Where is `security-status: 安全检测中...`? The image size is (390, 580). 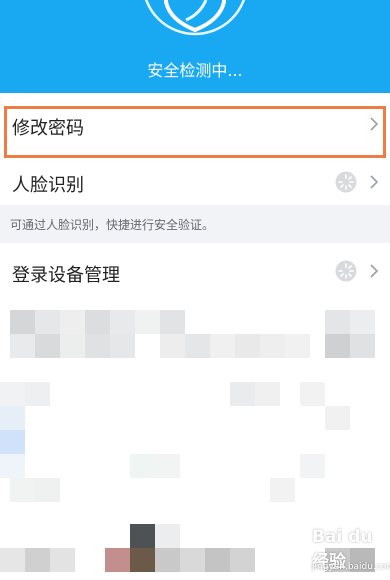
security-status: 安全检测中... is located at coordinates (195, 70).